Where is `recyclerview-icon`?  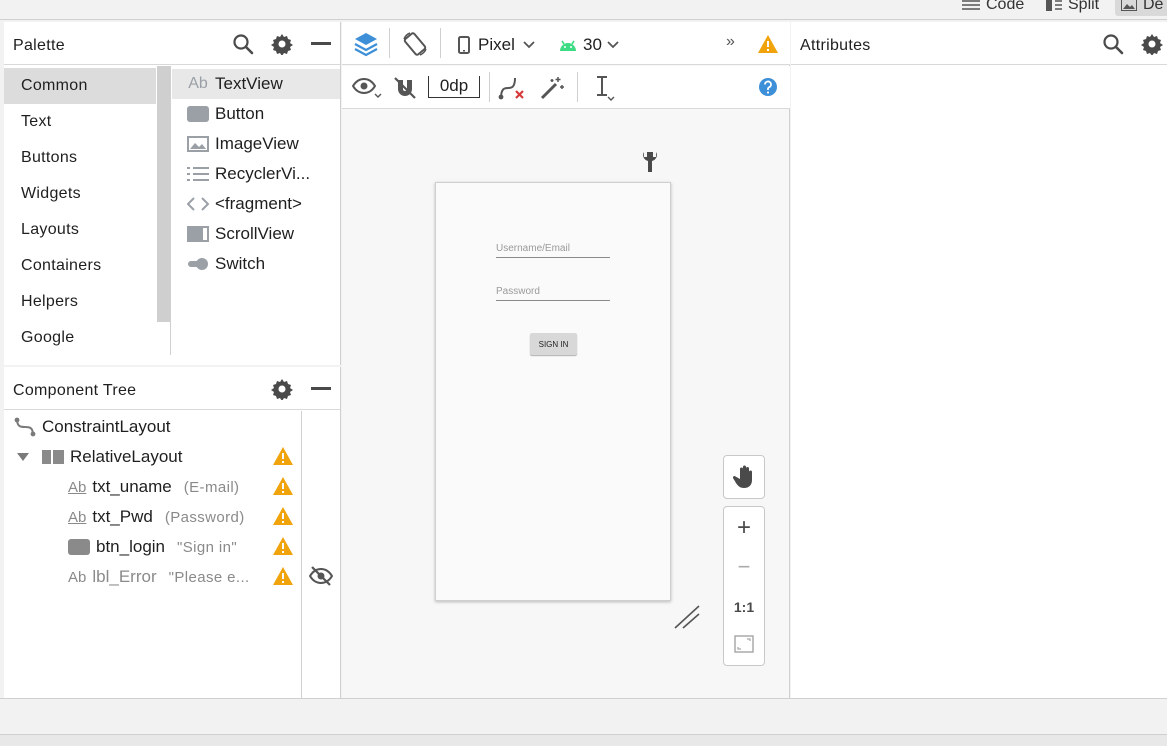 recyclerview-icon is located at coordinates (198, 174).